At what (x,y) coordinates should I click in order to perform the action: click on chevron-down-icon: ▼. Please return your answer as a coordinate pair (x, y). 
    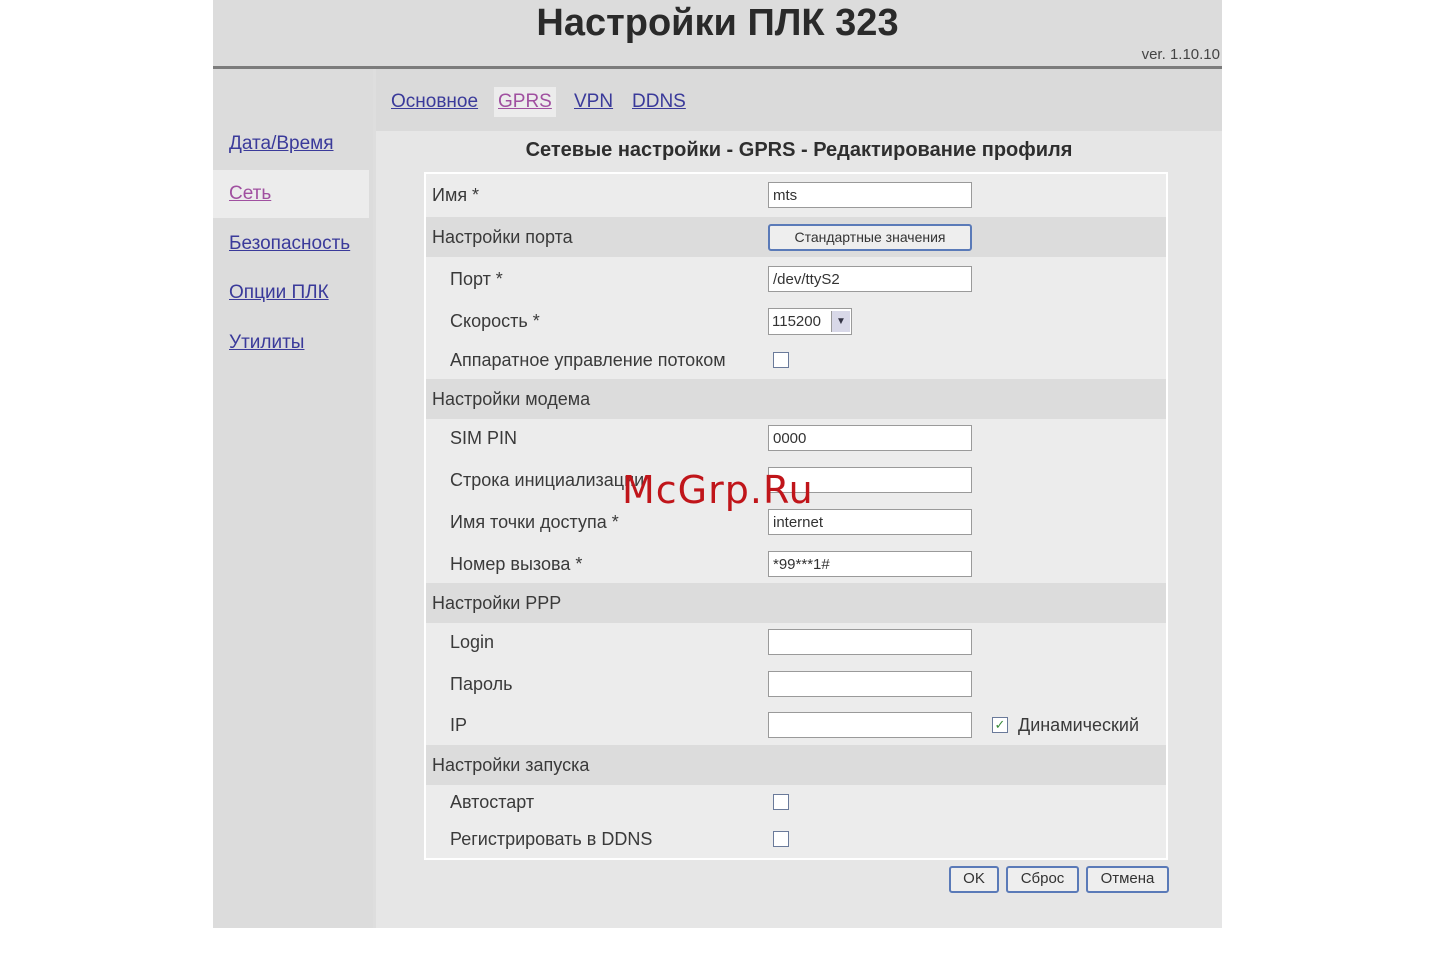
    Looking at the image, I should click on (840, 321).